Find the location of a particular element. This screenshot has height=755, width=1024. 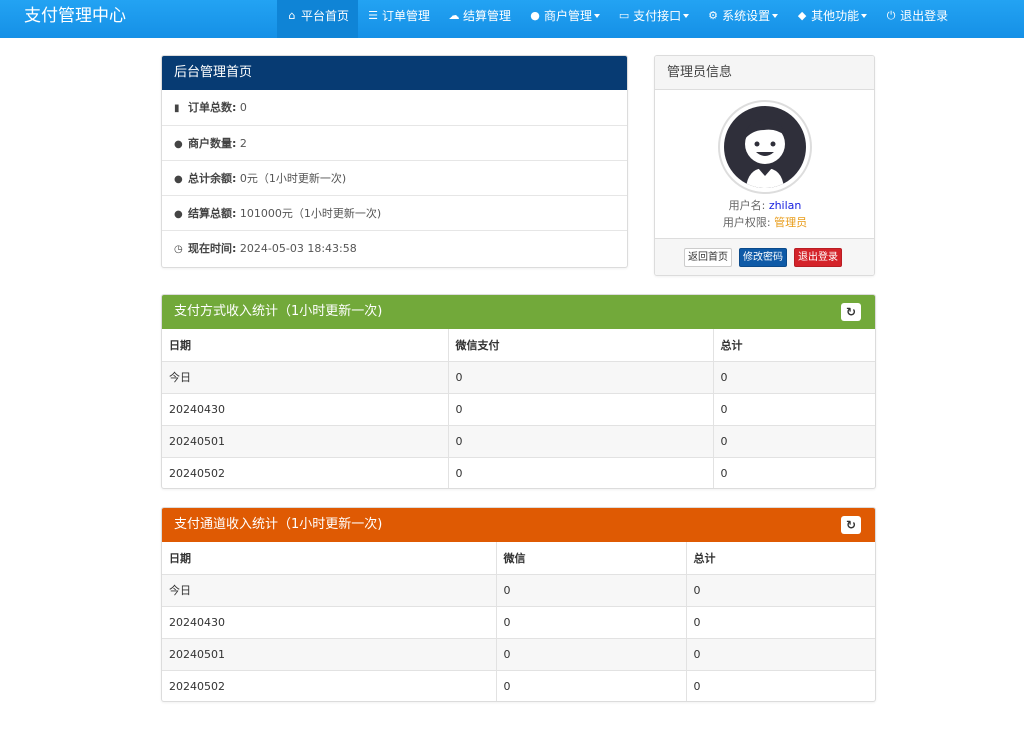

home-icon: ⌂ is located at coordinates (292, 15).